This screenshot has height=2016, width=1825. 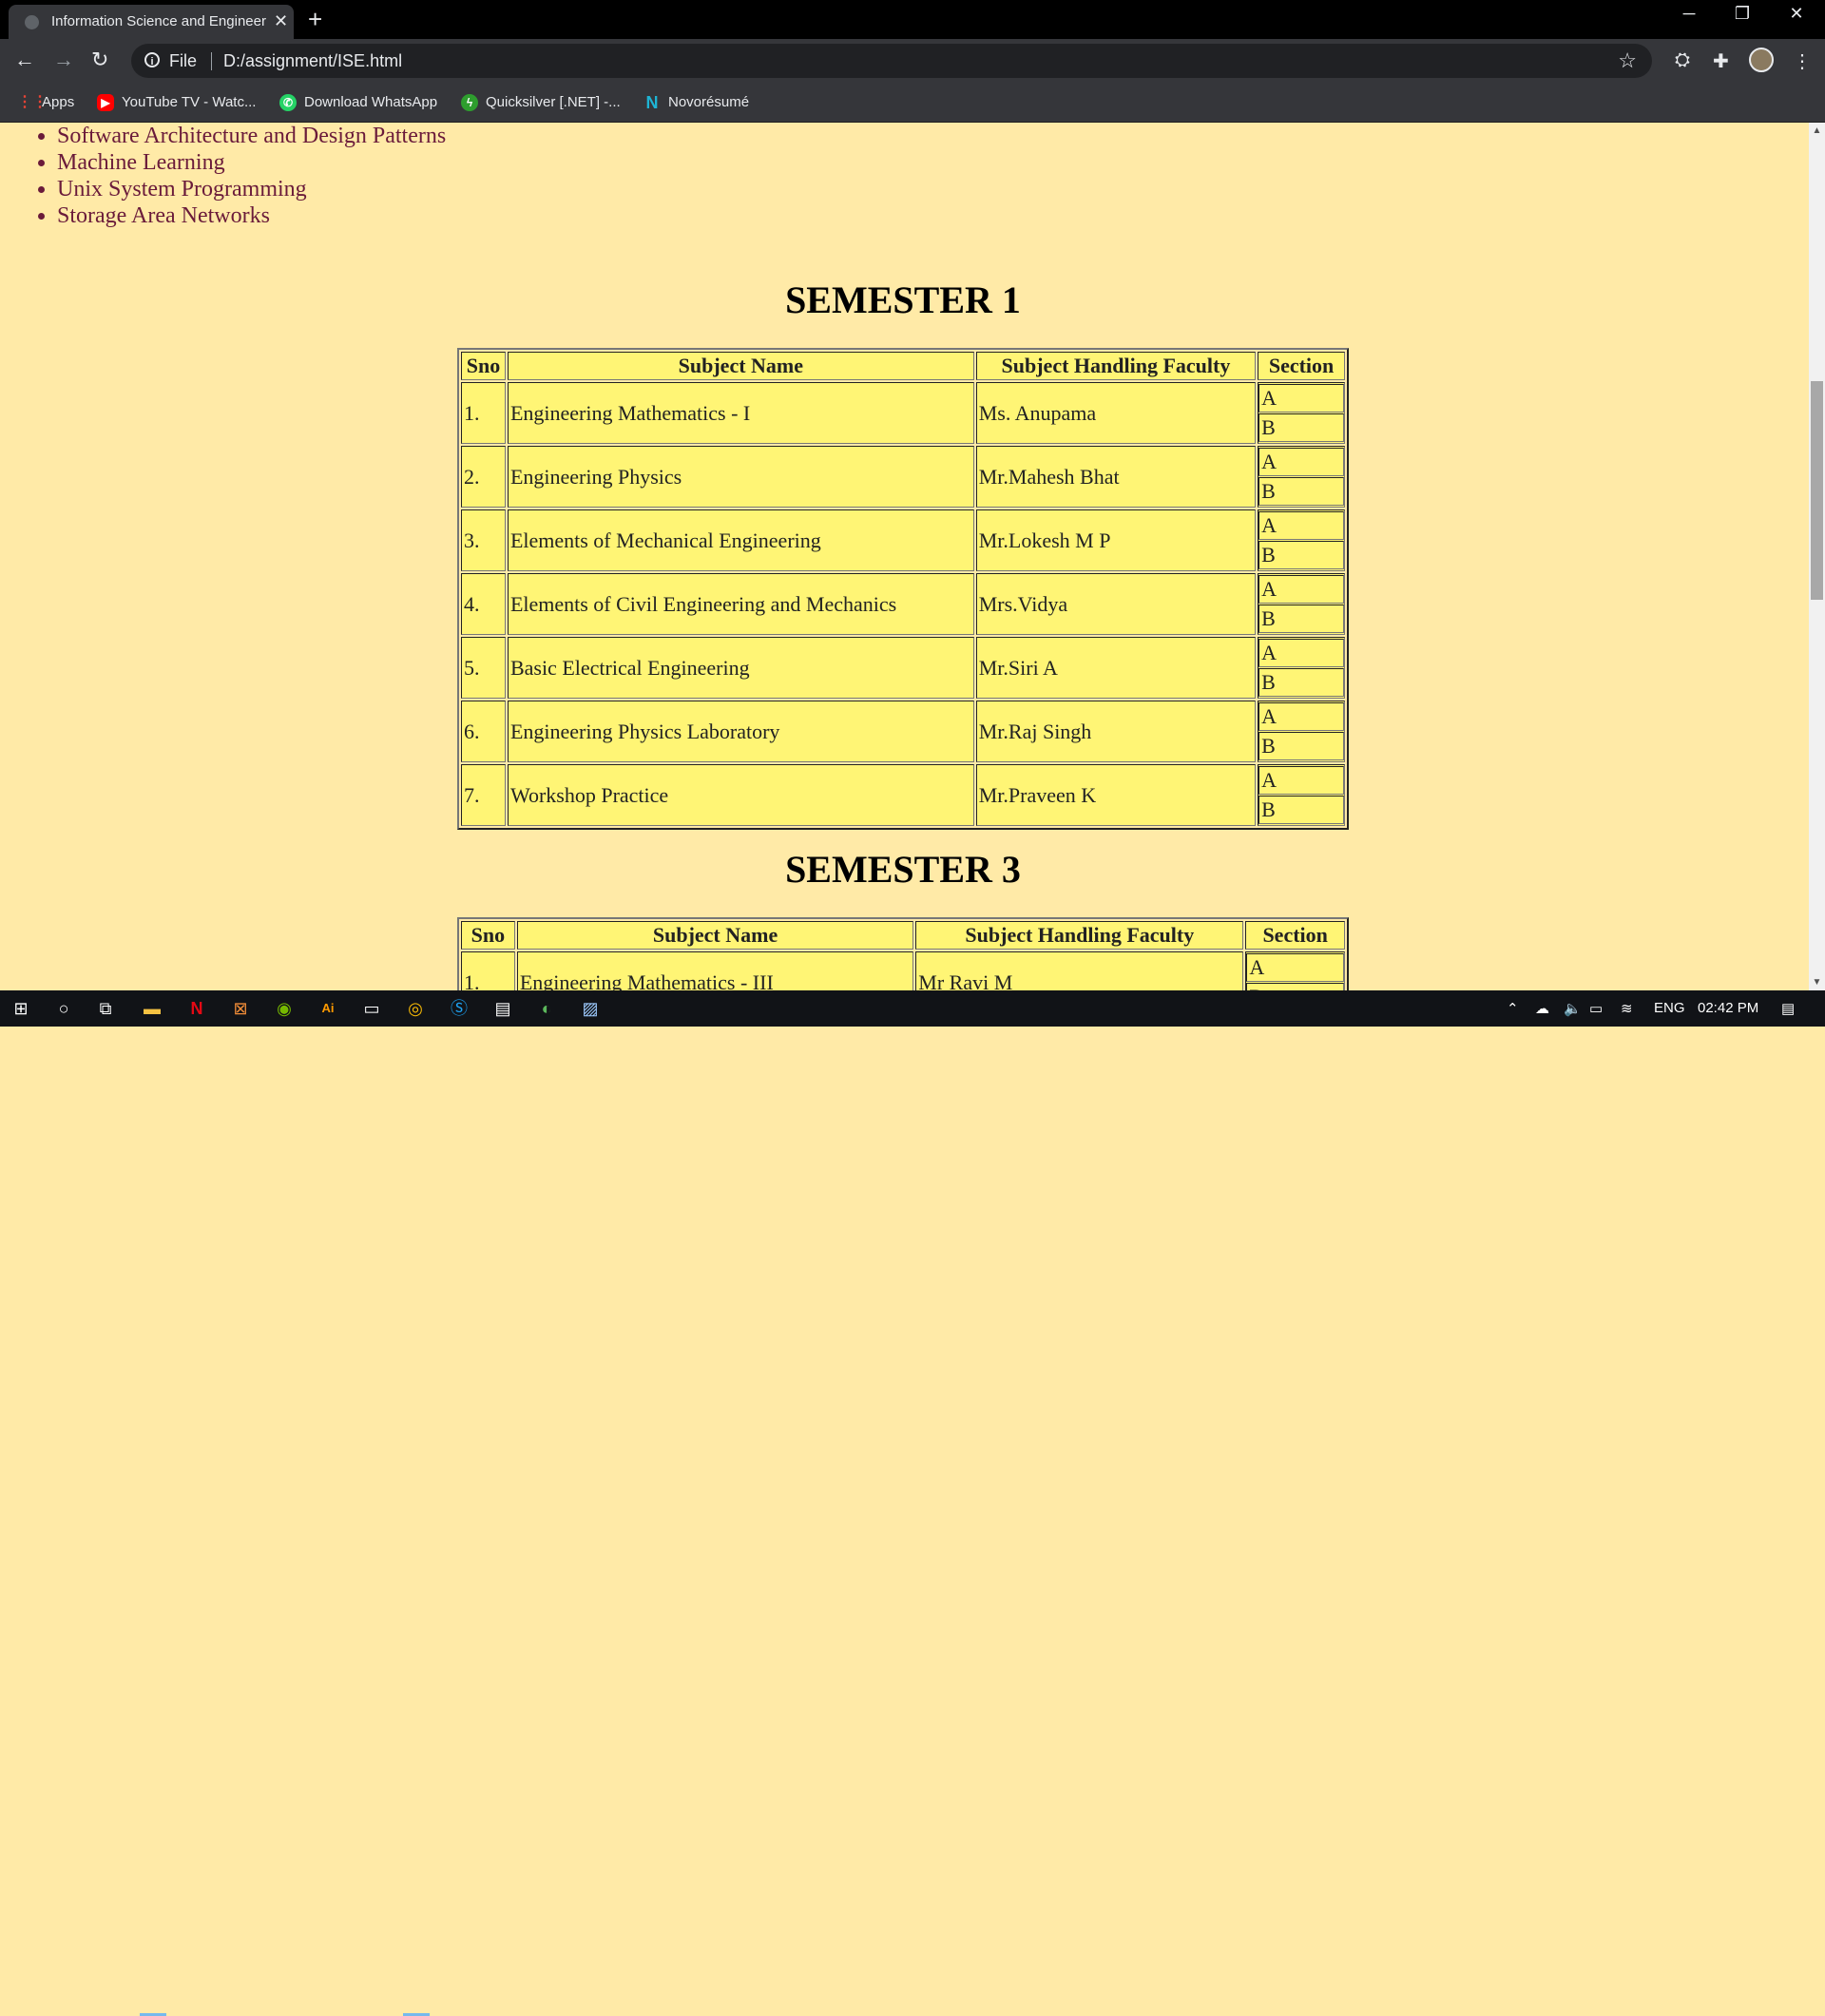 I want to click on battery-icon: ▭, so click(x=1596, y=1008).